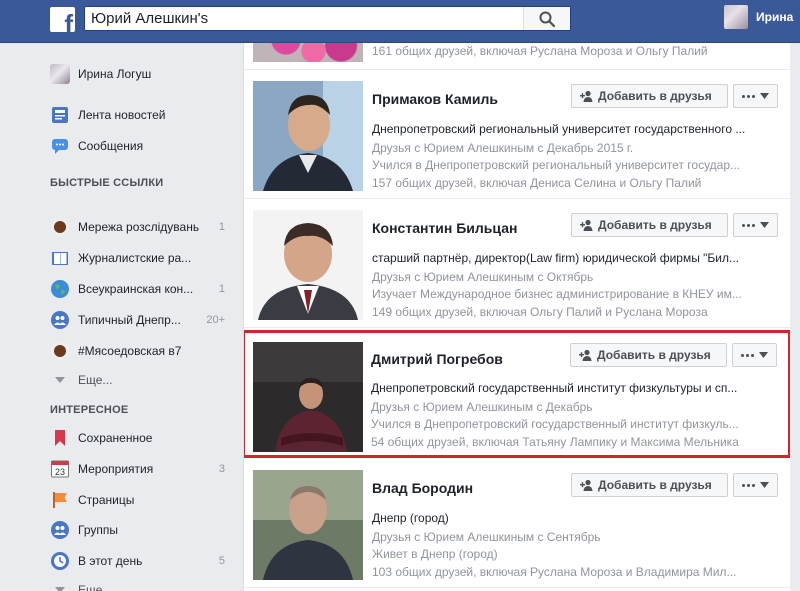  What do you see at coordinates (137, 227) in the screenshot?
I see `sidebar-shortcut: Мережа розслідувань 1` at bounding box center [137, 227].